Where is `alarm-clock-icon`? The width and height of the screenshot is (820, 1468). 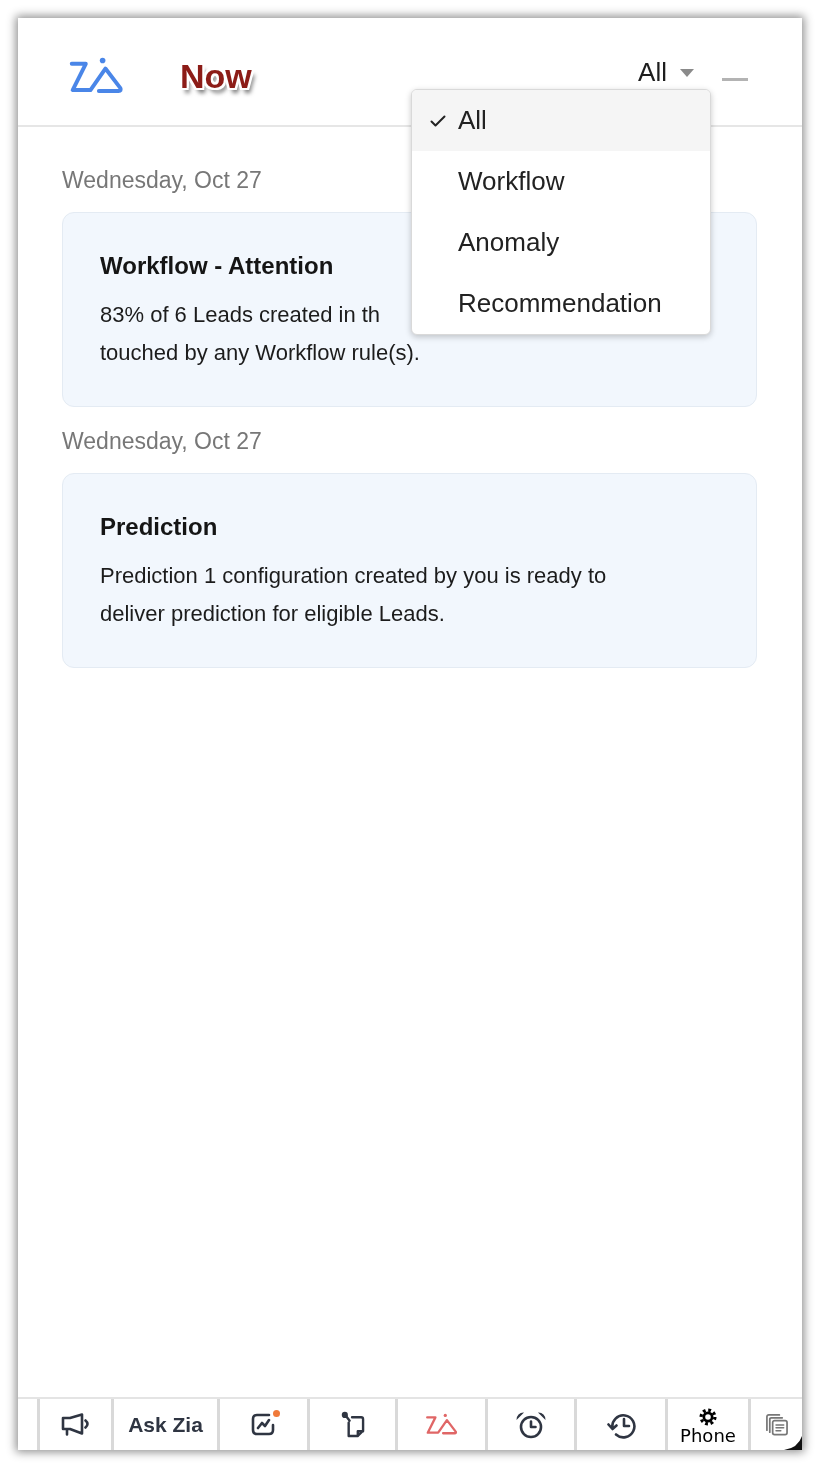
alarm-clock-icon is located at coordinates (531, 1424).